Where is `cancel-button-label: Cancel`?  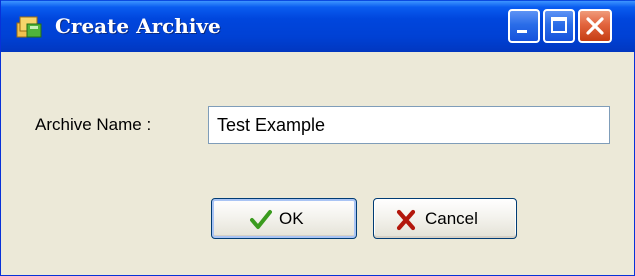
cancel-button-label: Cancel is located at coordinates (451, 218).